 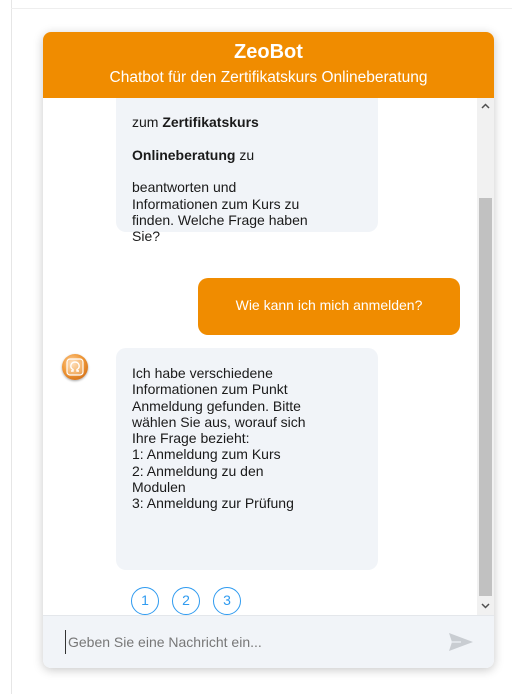 What do you see at coordinates (485, 606) in the screenshot?
I see `chevron-down-icon` at bounding box center [485, 606].